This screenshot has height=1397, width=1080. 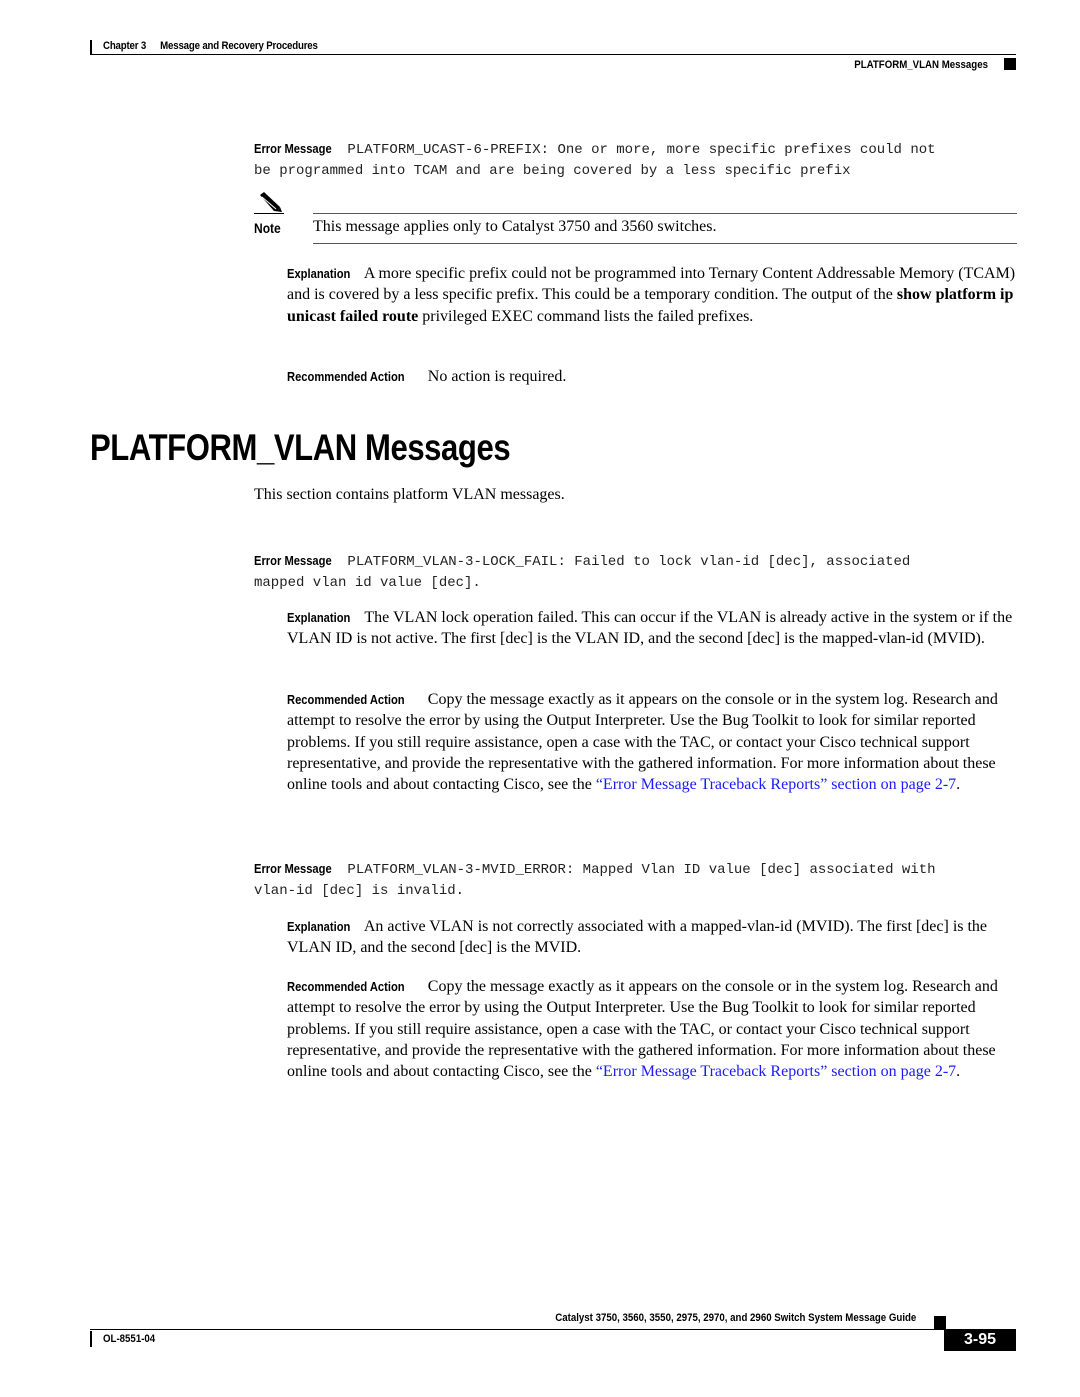 I want to click on footer-bar, so click(x=91, y=1339).